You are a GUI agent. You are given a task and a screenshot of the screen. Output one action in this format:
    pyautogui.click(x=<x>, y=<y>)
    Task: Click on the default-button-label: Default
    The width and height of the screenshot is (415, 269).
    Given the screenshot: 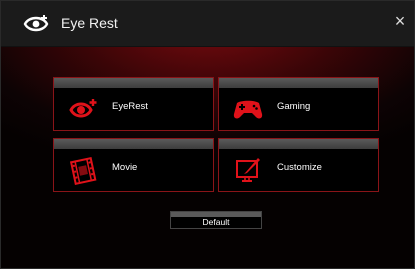 What is the action you would take?
    pyautogui.click(x=216, y=222)
    